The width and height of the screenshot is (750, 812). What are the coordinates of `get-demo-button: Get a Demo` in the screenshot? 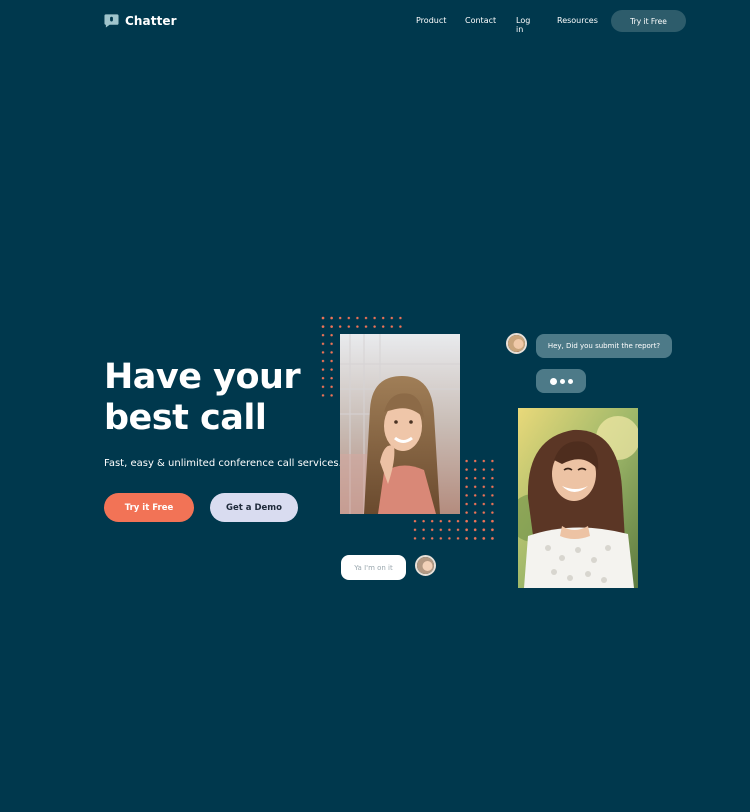 It's located at (254, 507).